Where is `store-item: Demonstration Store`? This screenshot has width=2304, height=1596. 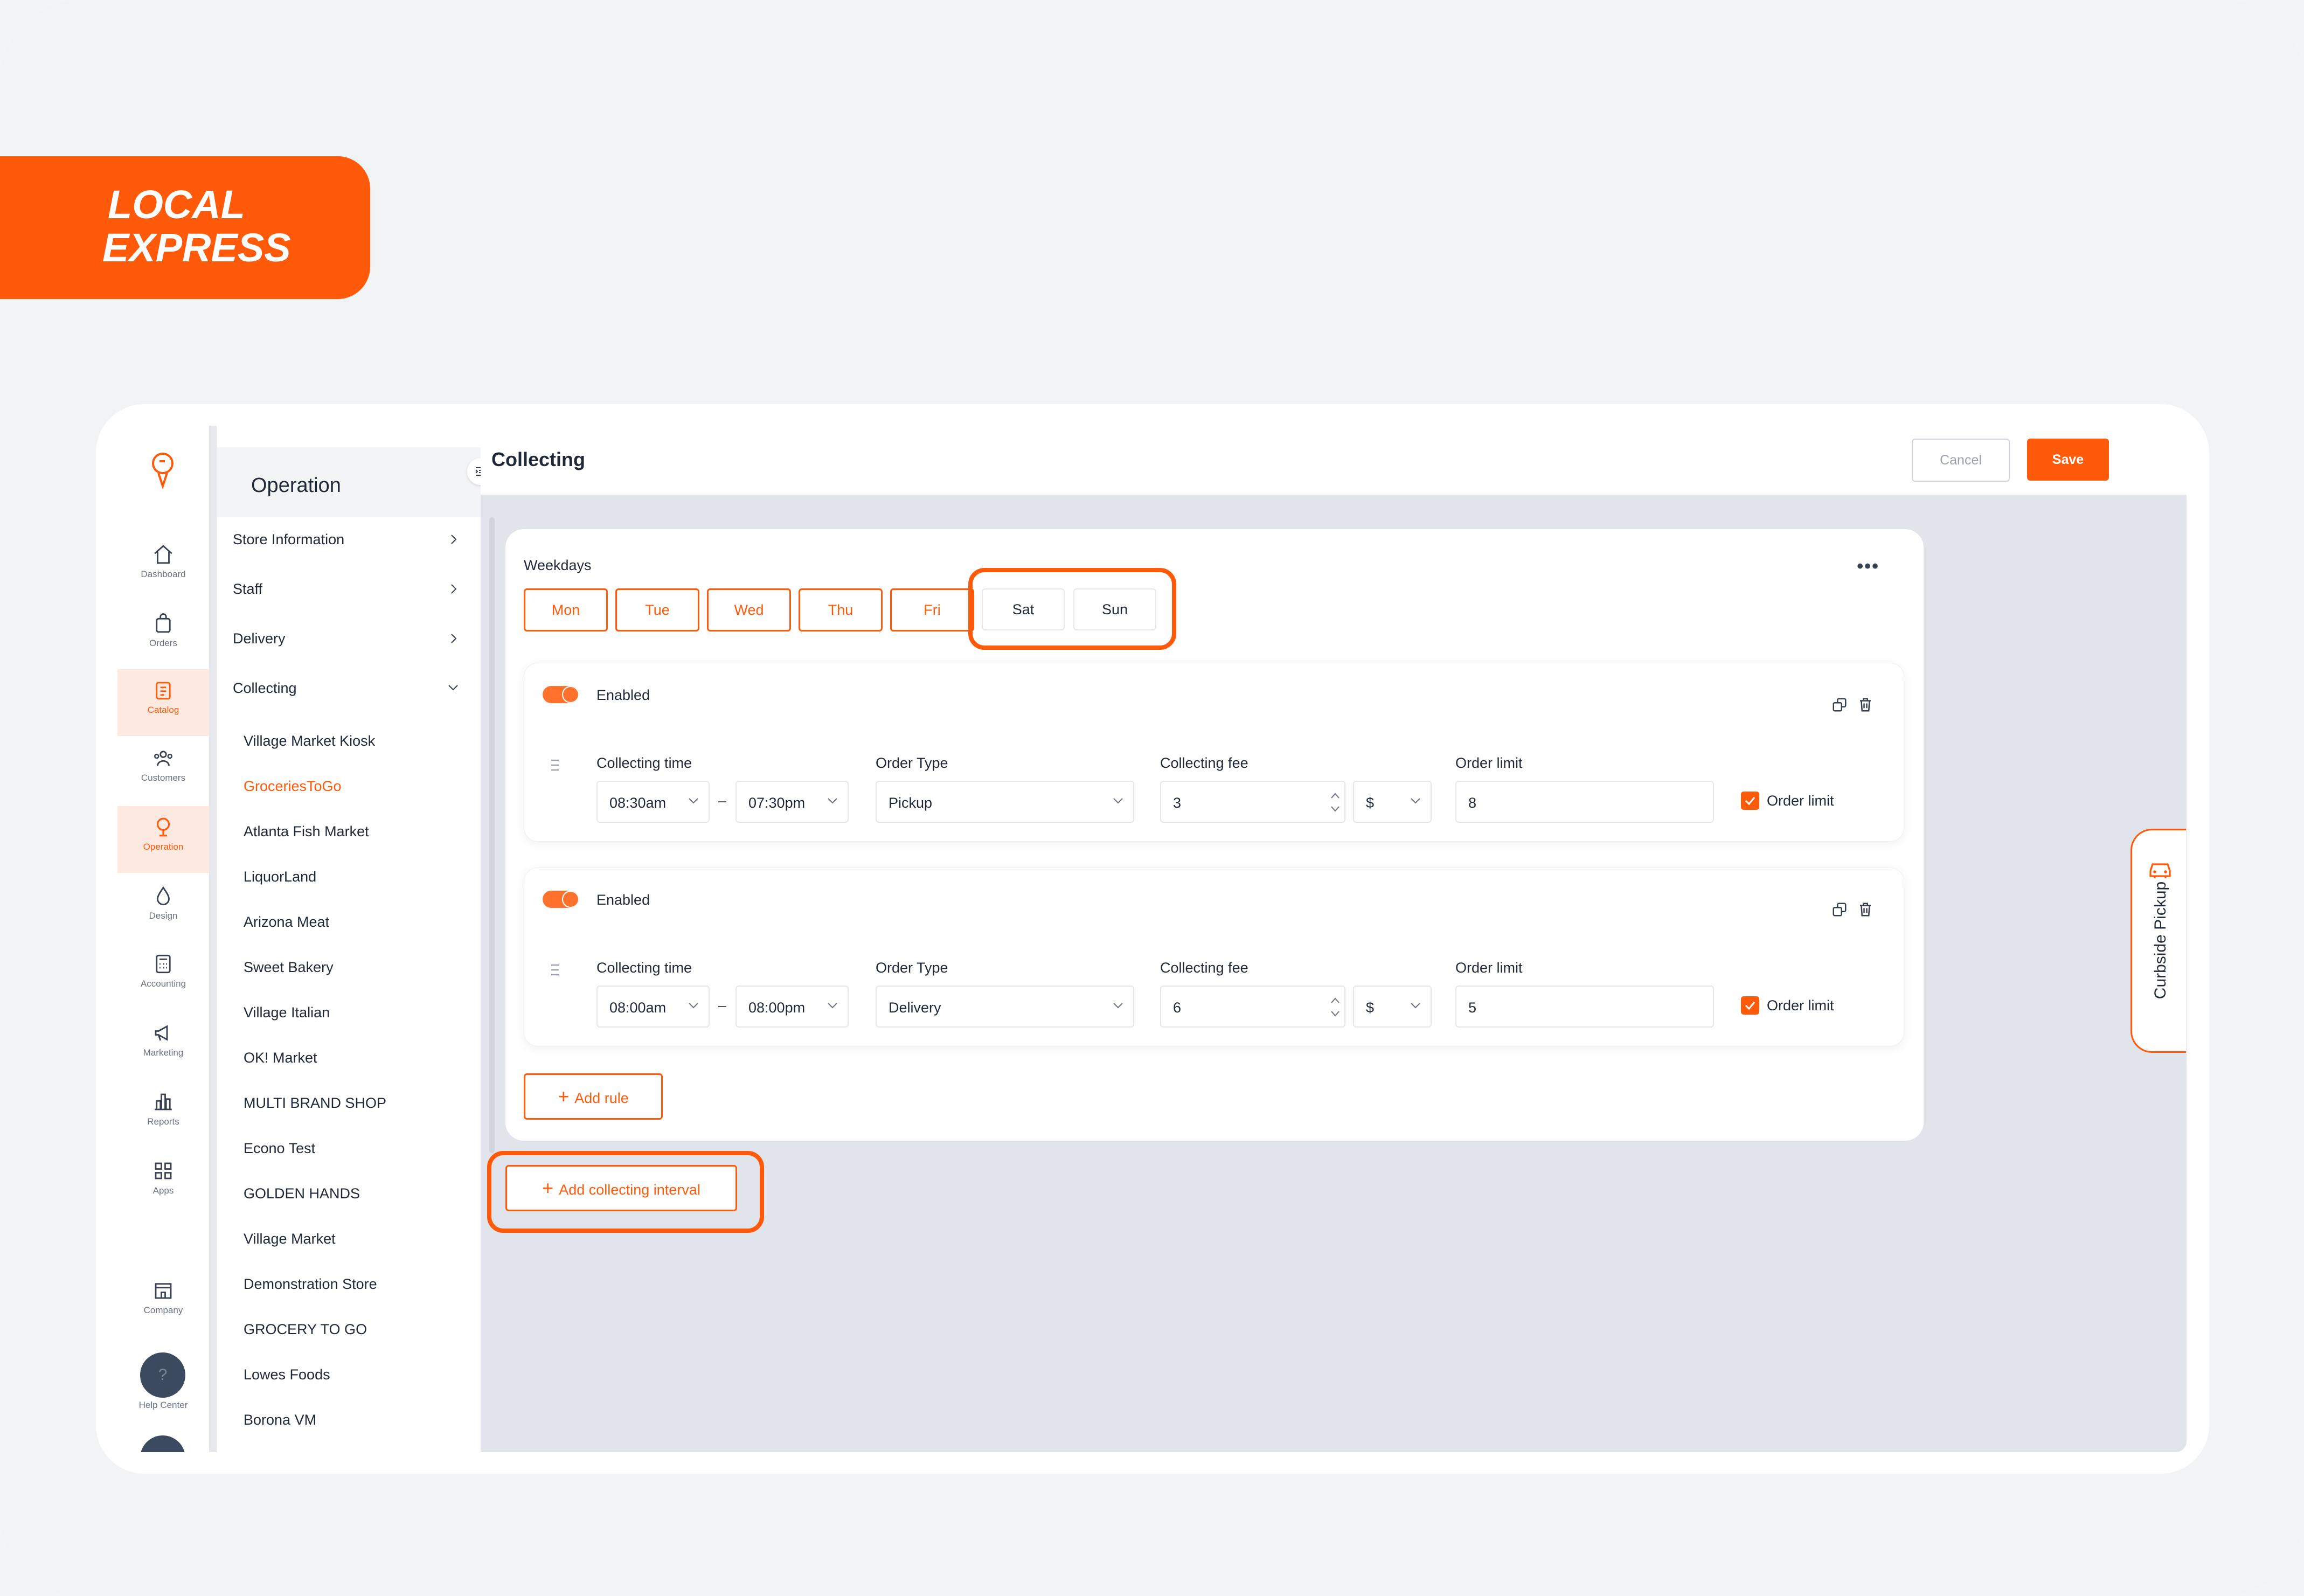
store-item: Demonstration Store is located at coordinates (310, 1284).